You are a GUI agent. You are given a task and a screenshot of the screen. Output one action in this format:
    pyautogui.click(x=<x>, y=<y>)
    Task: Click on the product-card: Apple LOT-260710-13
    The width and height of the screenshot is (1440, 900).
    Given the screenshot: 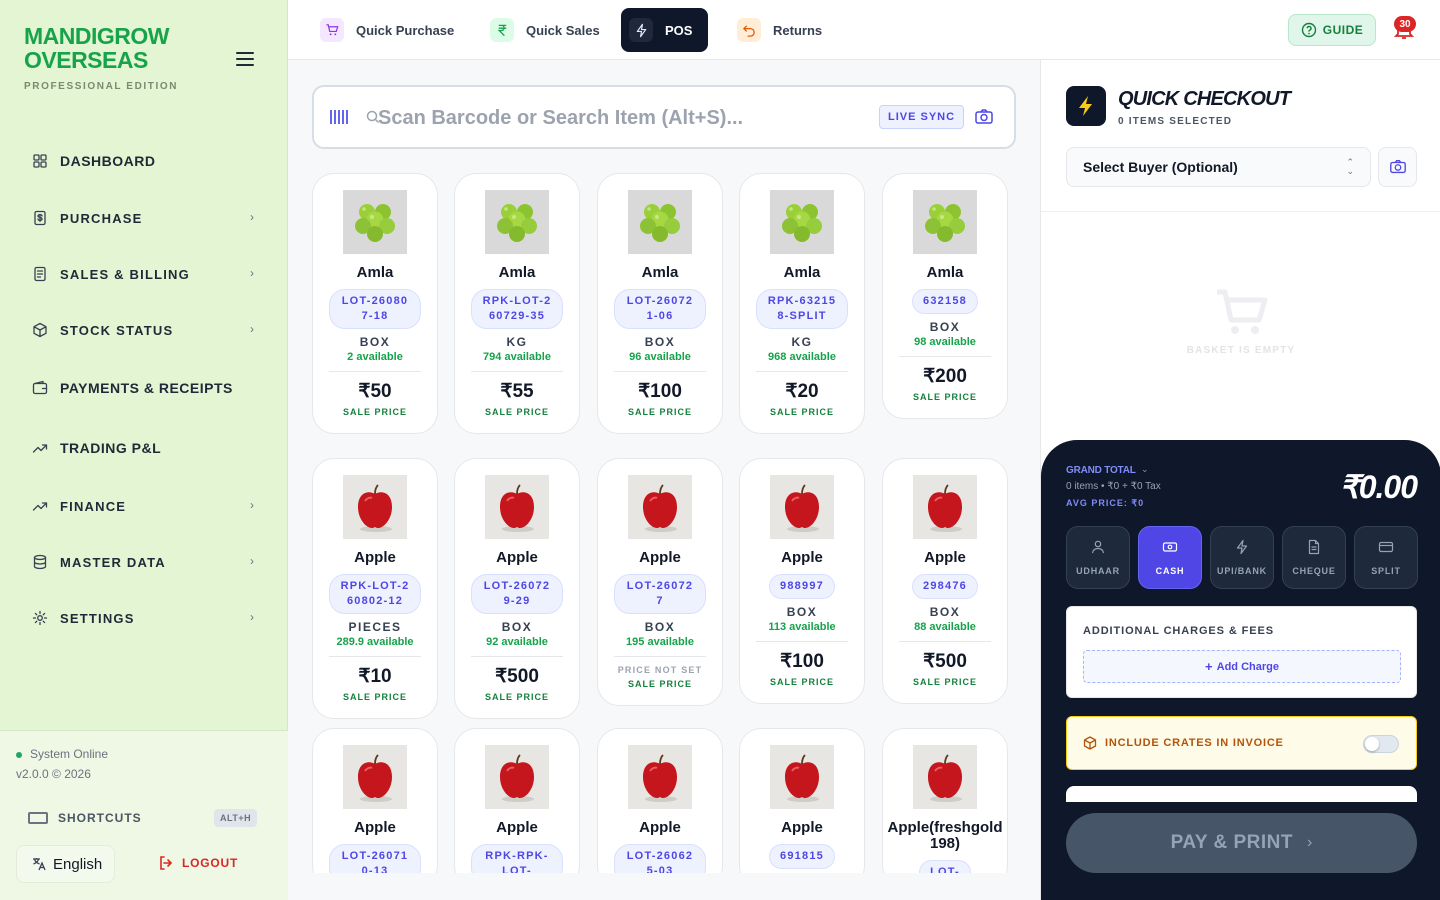 What is the action you would take?
    pyautogui.click(x=375, y=800)
    